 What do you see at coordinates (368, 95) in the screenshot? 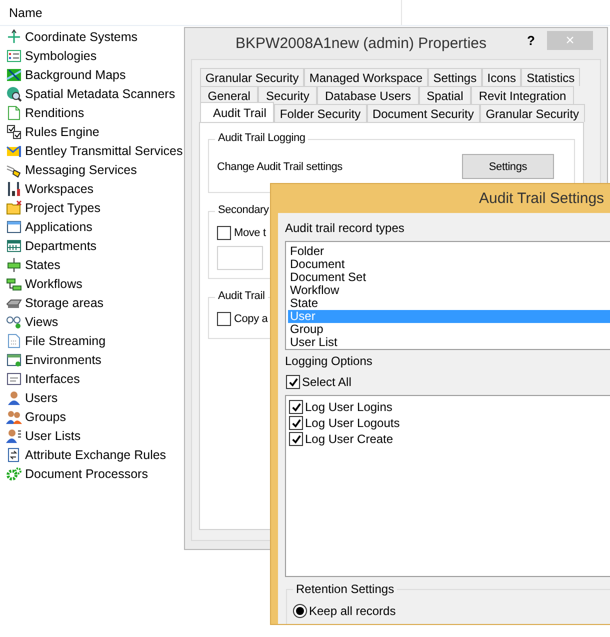
I see `tab: Database Users` at bounding box center [368, 95].